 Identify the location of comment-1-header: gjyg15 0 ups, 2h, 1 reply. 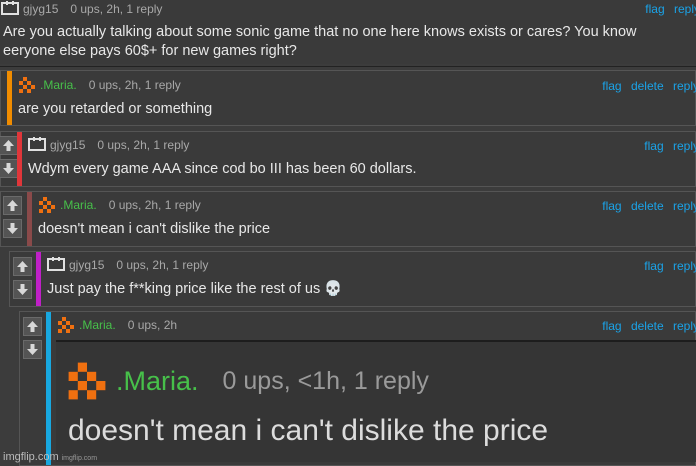
(81, 9).